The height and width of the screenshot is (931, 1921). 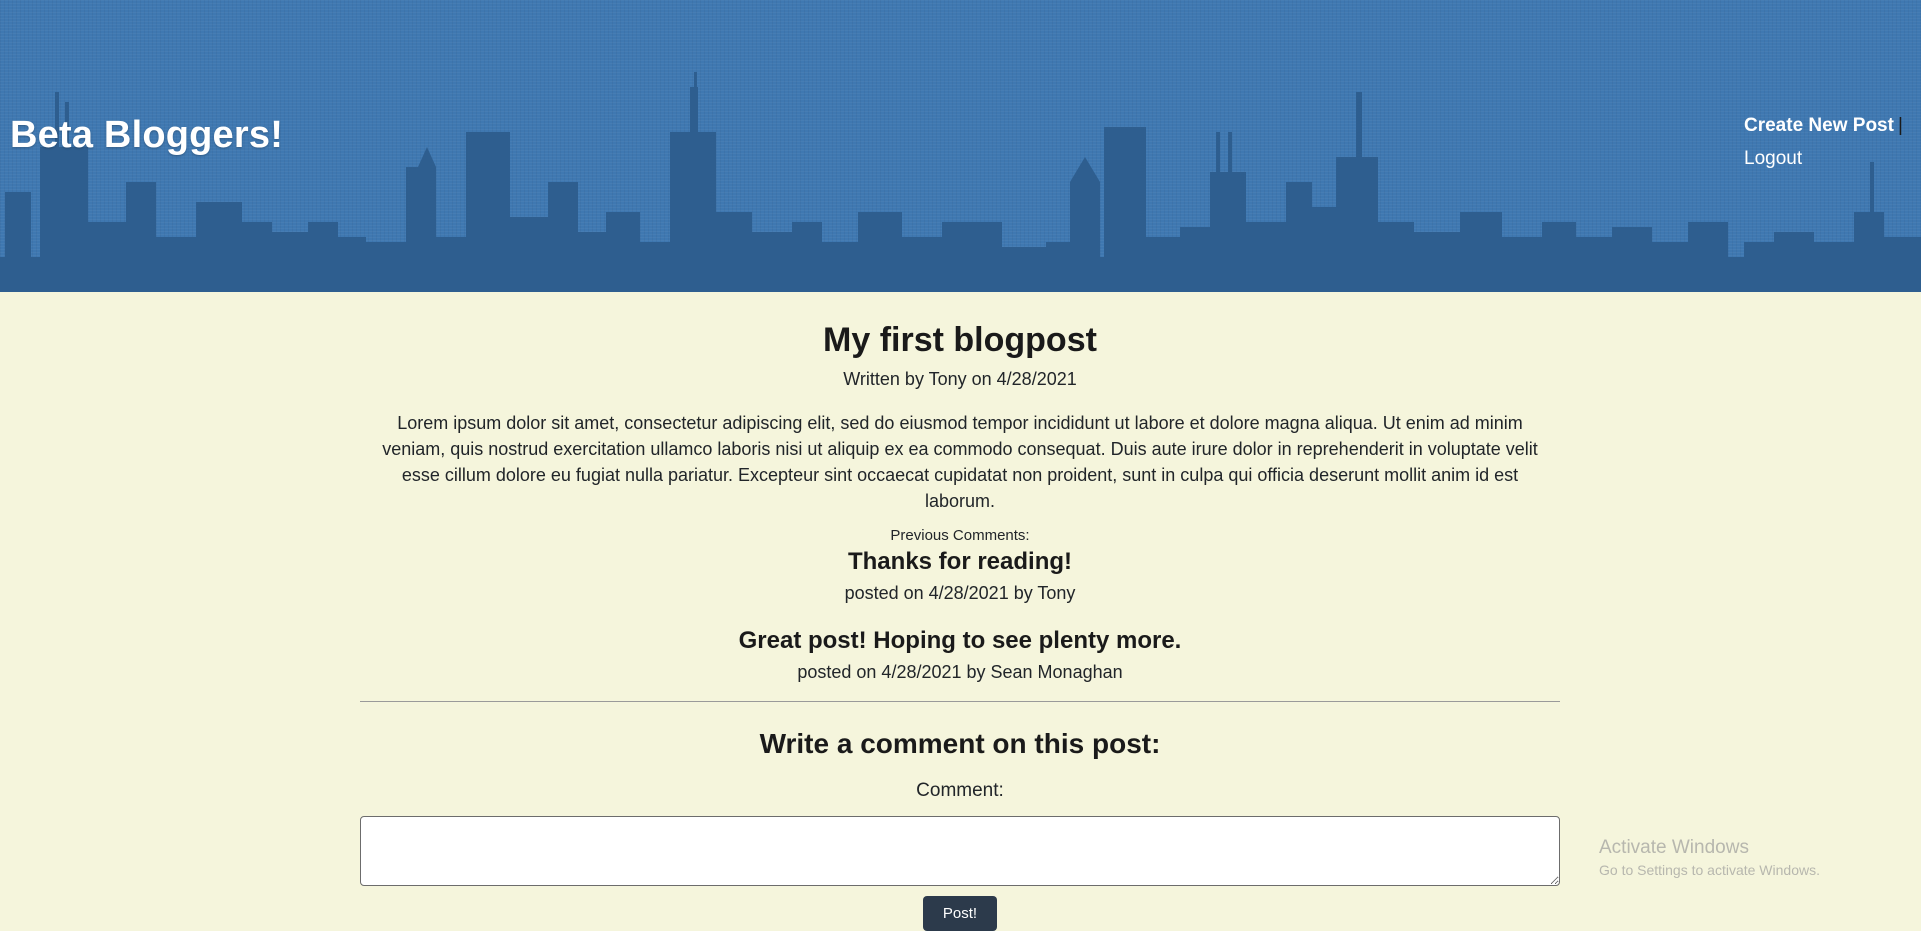 What do you see at coordinates (1819, 125) in the screenshot?
I see `create-new-post-link: Create New Post` at bounding box center [1819, 125].